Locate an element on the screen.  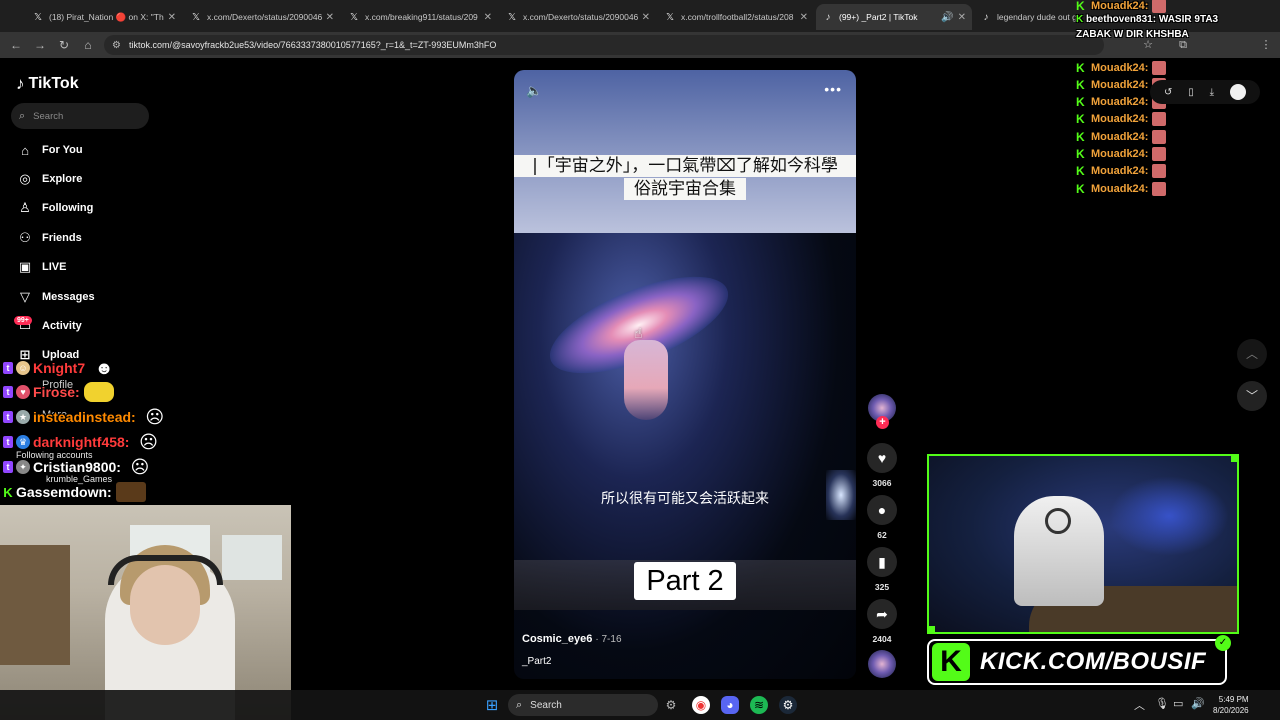
comment-icon: ● is located at coordinates (882, 510).